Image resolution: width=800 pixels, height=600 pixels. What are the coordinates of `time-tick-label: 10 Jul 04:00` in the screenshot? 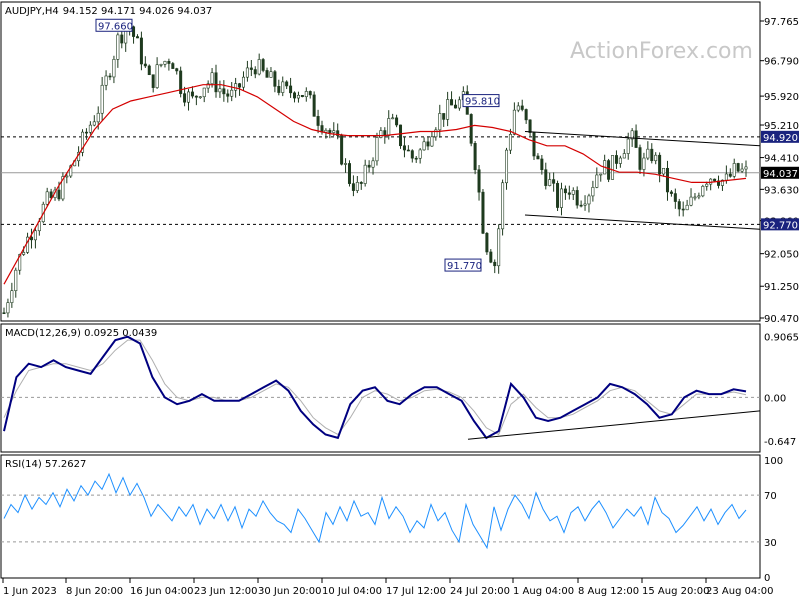 It's located at (352, 591).